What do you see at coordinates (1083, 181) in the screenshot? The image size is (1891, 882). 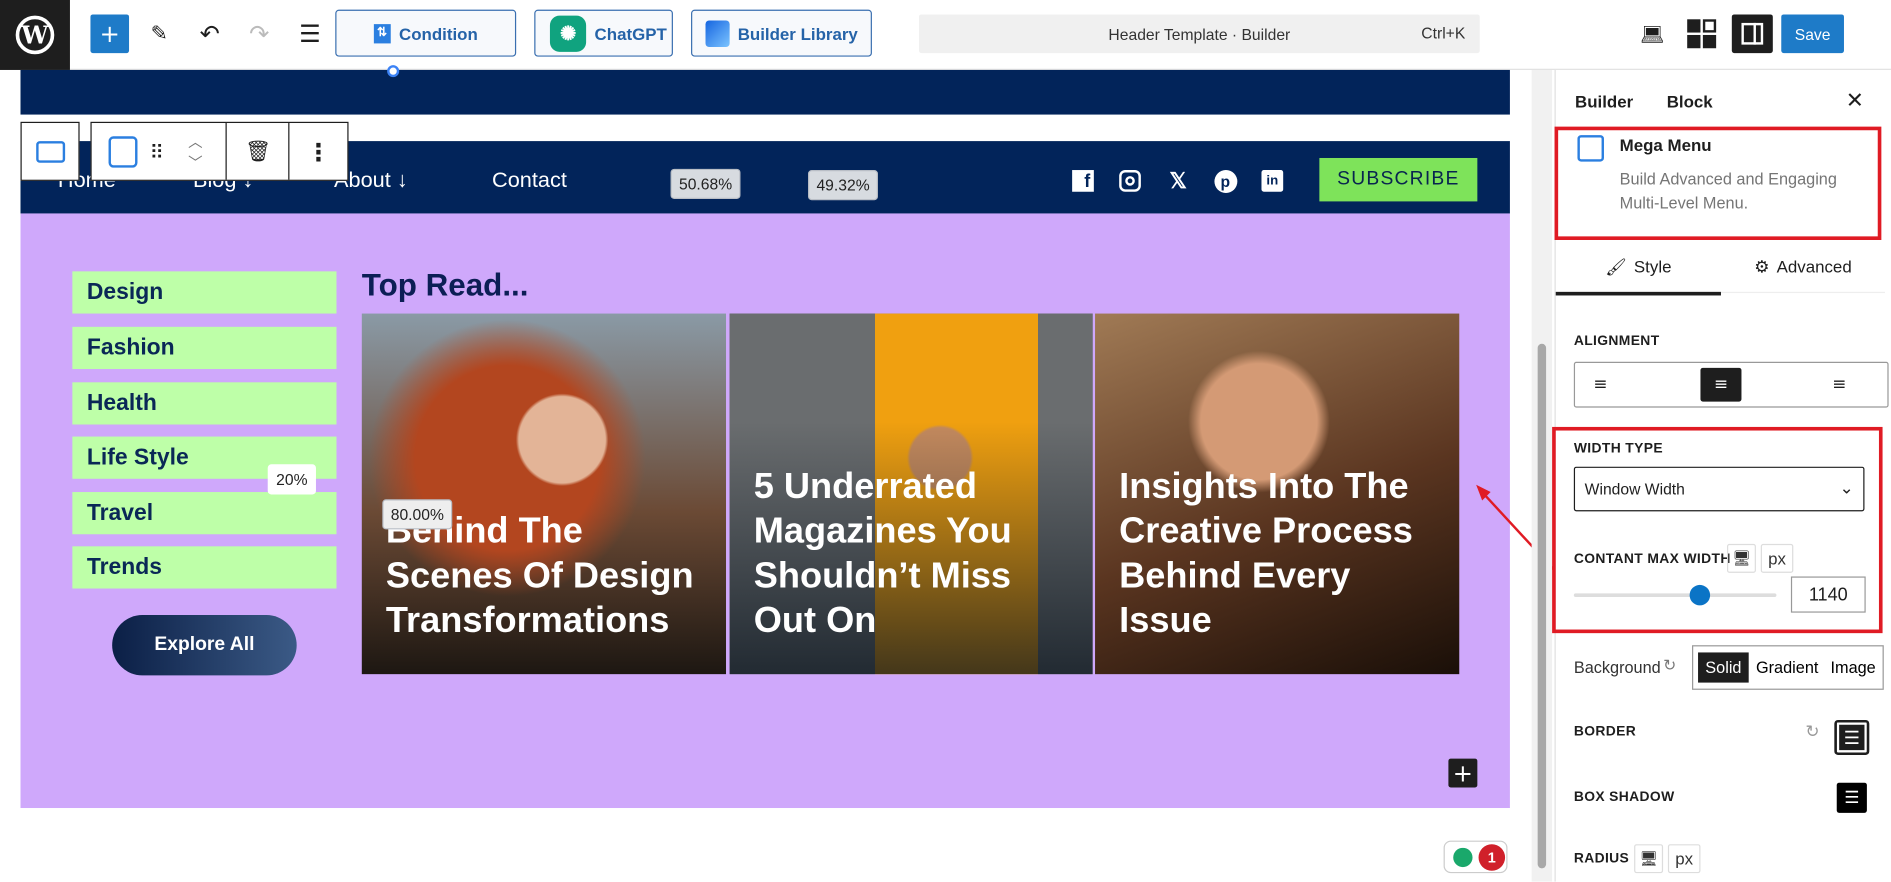 I see `facebook-icon: f` at bounding box center [1083, 181].